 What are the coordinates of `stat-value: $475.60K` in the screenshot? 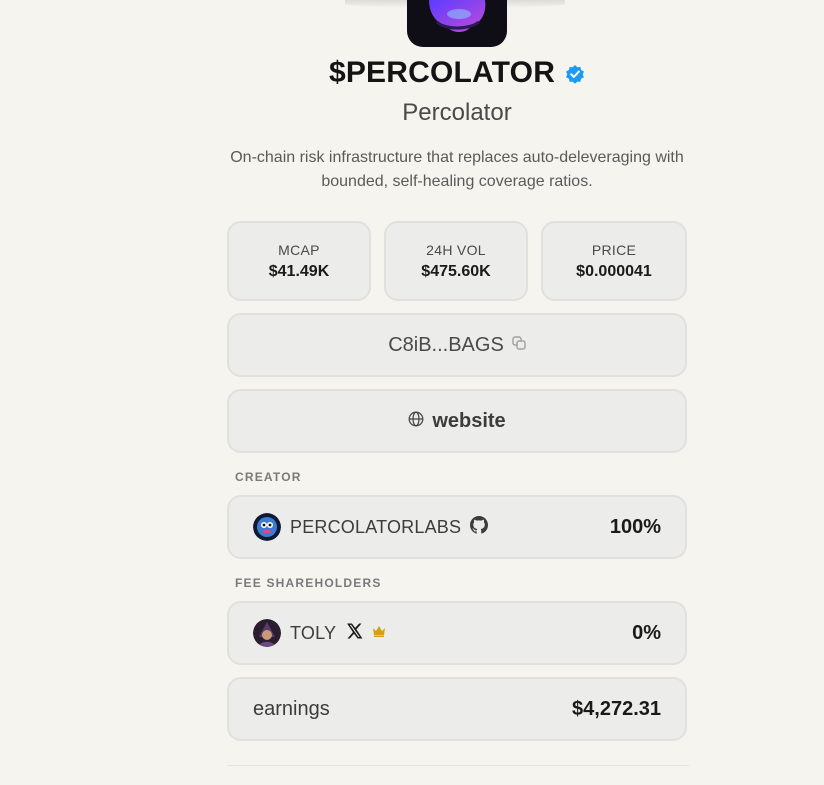 It's located at (456, 271).